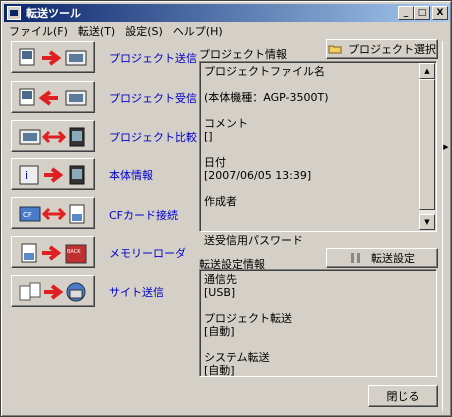 The width and height of the screenshot is (452, 417). I want to click on site-send-icon, so click(52, 292).